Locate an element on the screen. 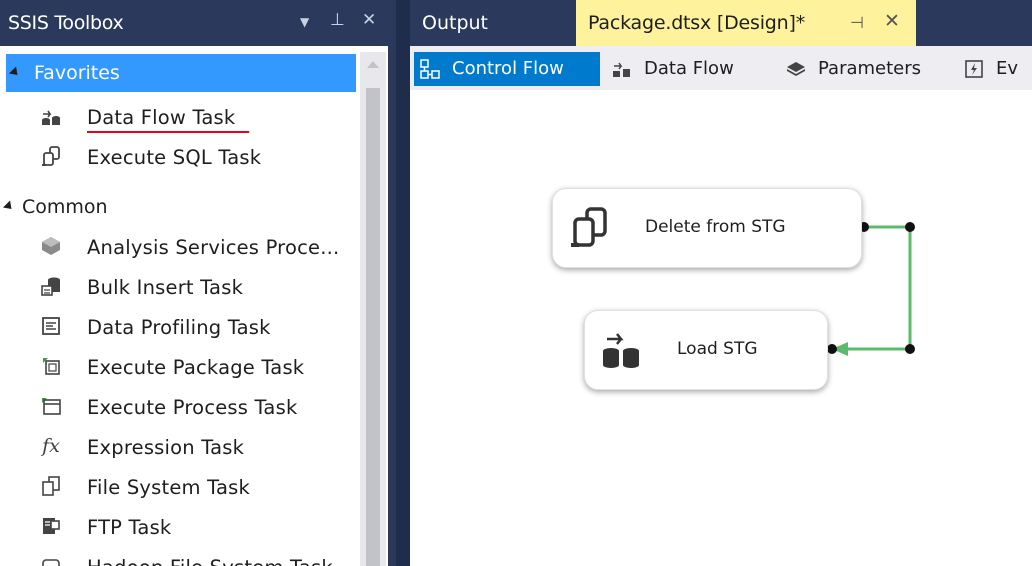  group-label: Favorites is located at coordinates (77, 73).